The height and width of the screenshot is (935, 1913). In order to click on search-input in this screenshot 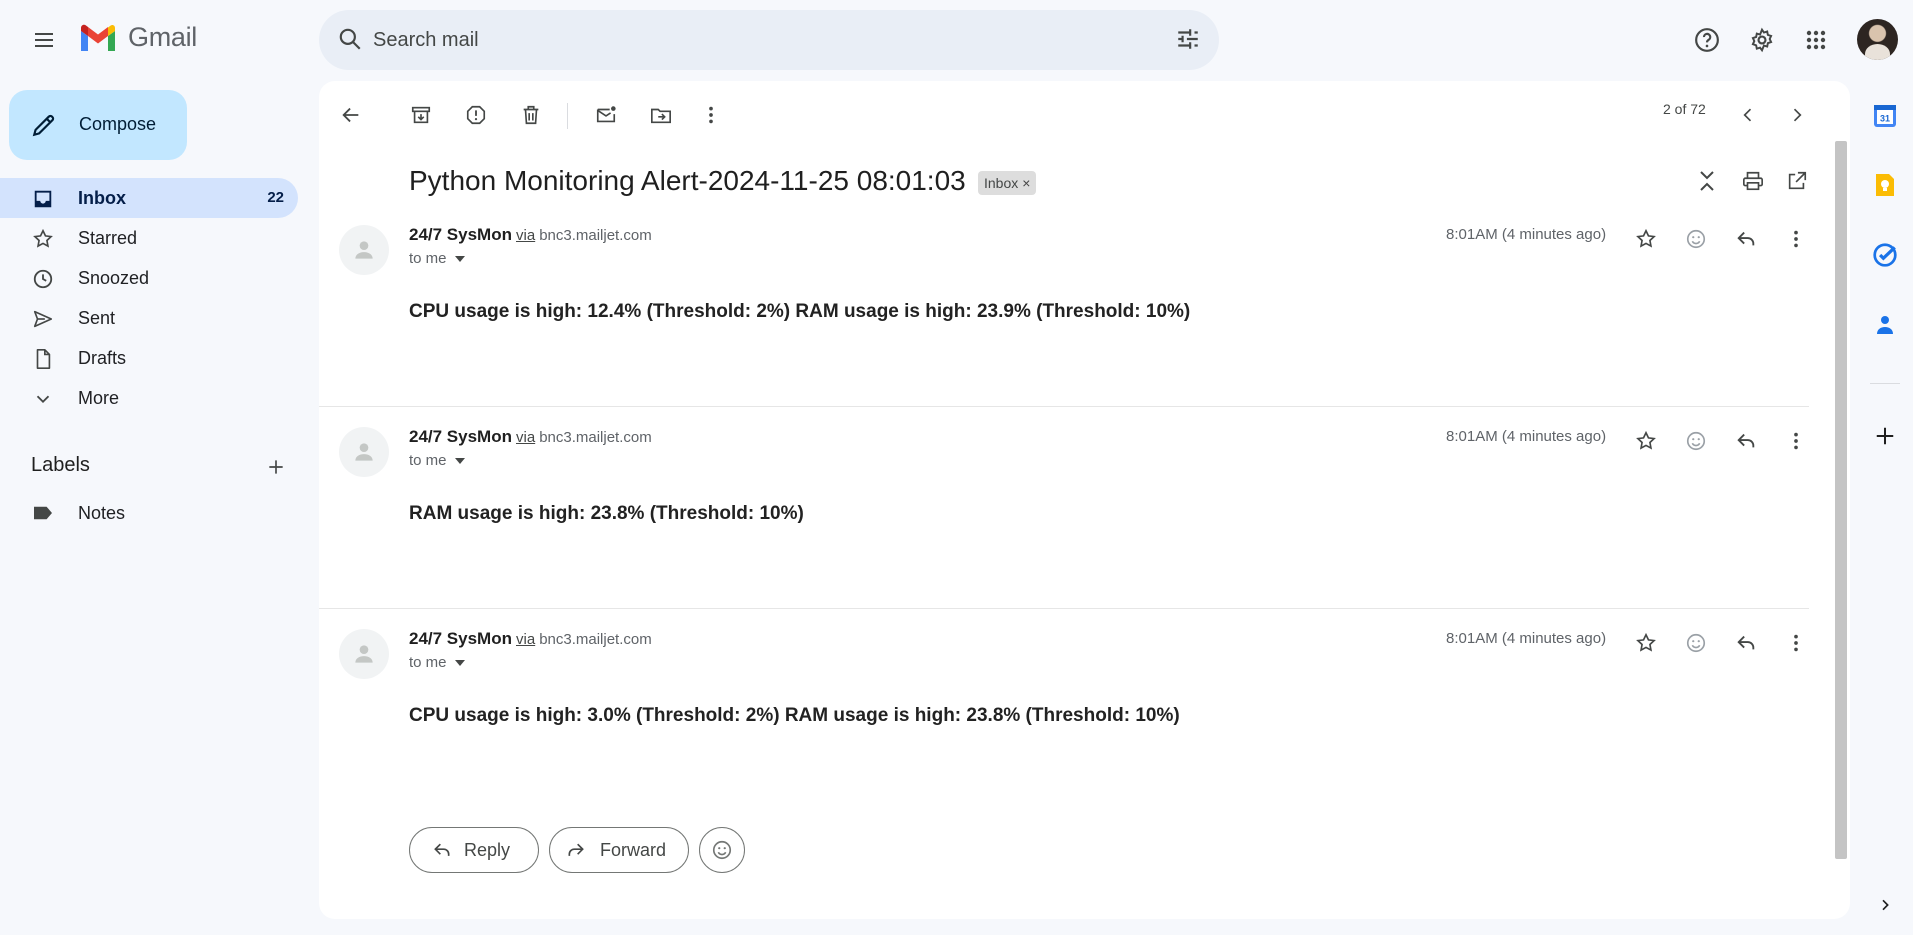, I will do `click(753, 40)`.